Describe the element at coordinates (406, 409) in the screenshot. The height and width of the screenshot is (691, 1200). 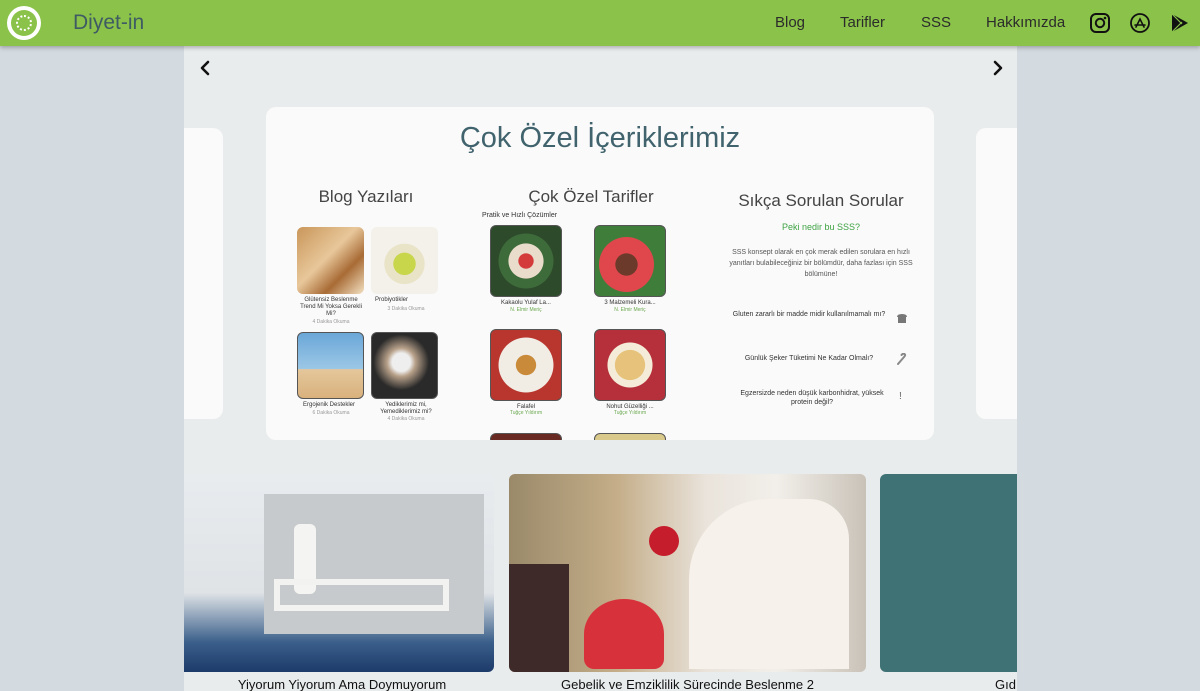
I see `blog-post-title: Yediklerimiz mi, Yemediklerimiz mi?` at that location.